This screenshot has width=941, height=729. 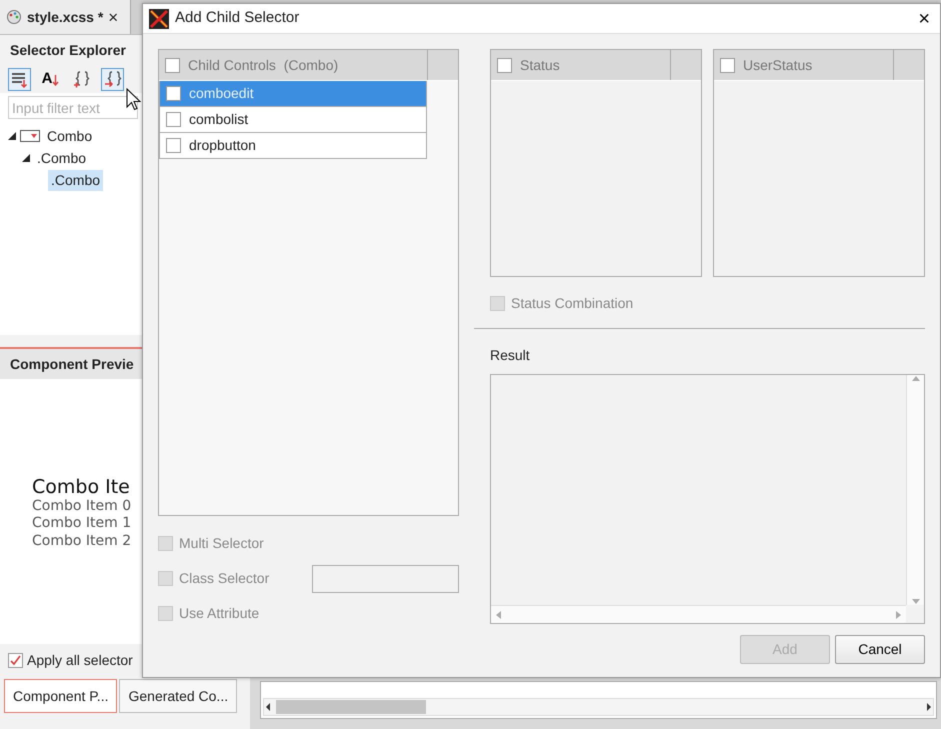 I want to click on header-label: Status, so click(x=540, y=65).